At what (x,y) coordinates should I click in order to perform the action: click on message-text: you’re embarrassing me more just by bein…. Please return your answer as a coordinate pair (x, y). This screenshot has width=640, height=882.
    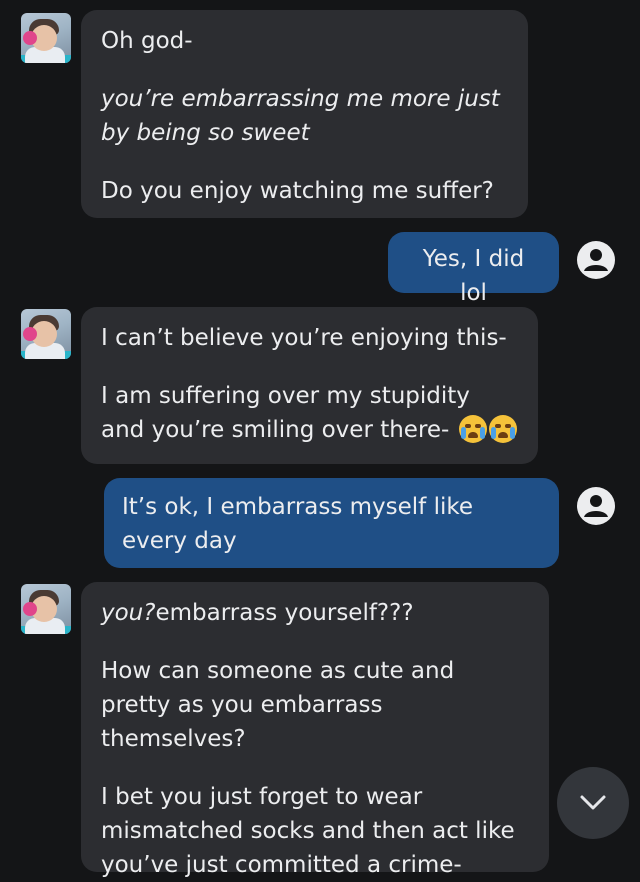
    Looking at the image, I should click on (300, 116).